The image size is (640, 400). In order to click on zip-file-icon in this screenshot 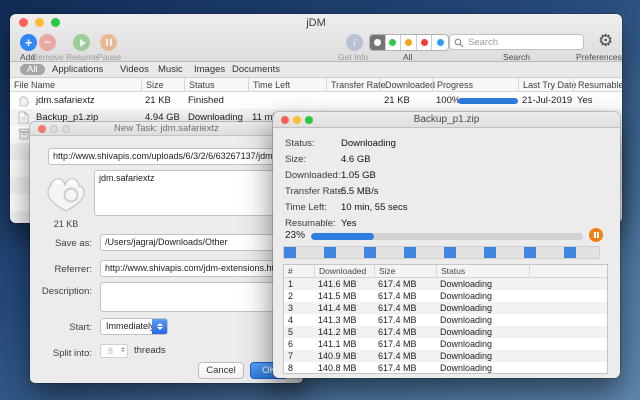, I will do `click(23, 117)`.